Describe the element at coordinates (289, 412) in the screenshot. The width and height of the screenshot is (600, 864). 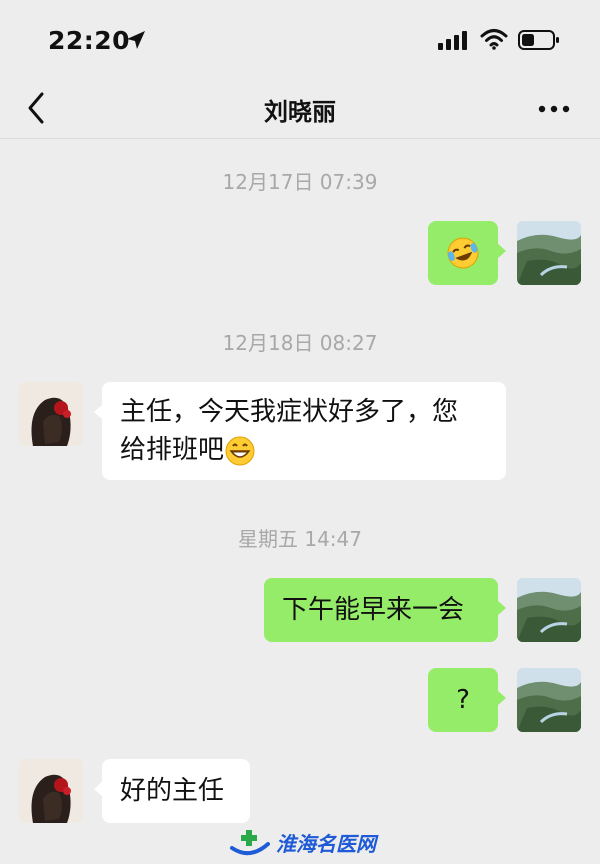
I see `message-text-line: 主任，今天我症状好多了，您` at that location.